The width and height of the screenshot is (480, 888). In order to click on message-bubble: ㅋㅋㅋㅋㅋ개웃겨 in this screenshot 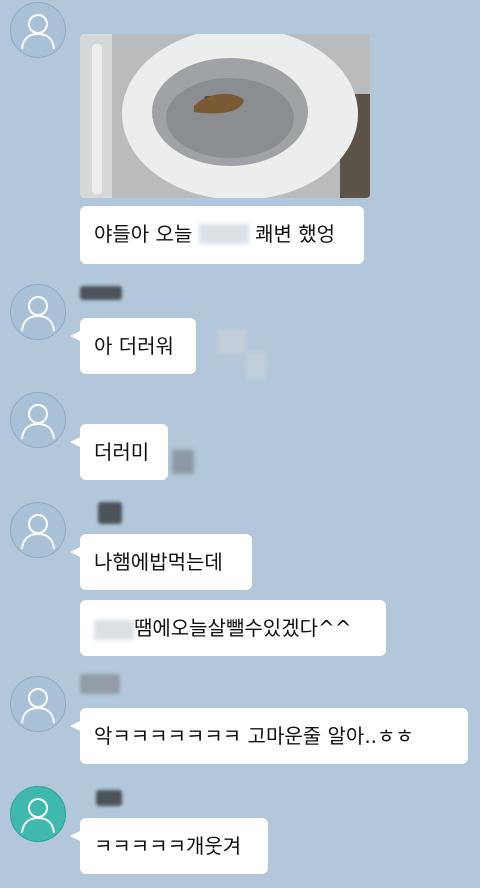, I will do `click(169, 846)`.